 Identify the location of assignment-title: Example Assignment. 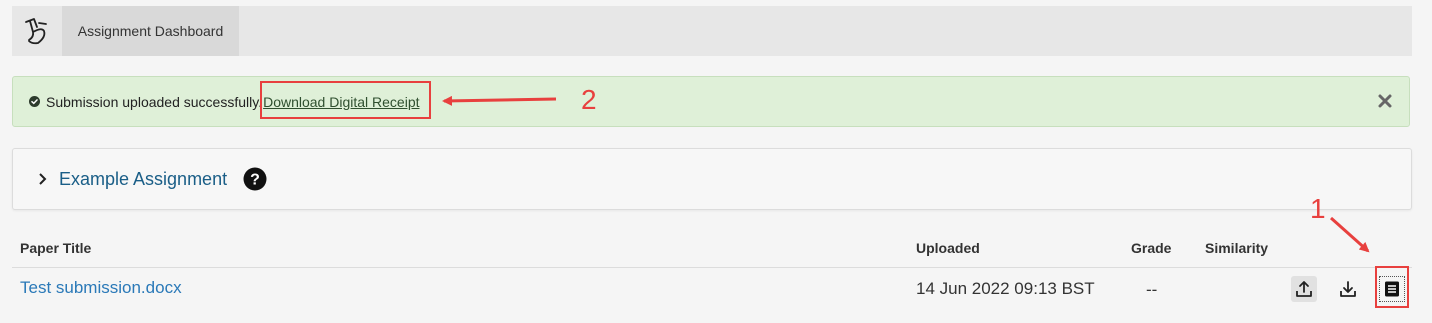
(143, 179).